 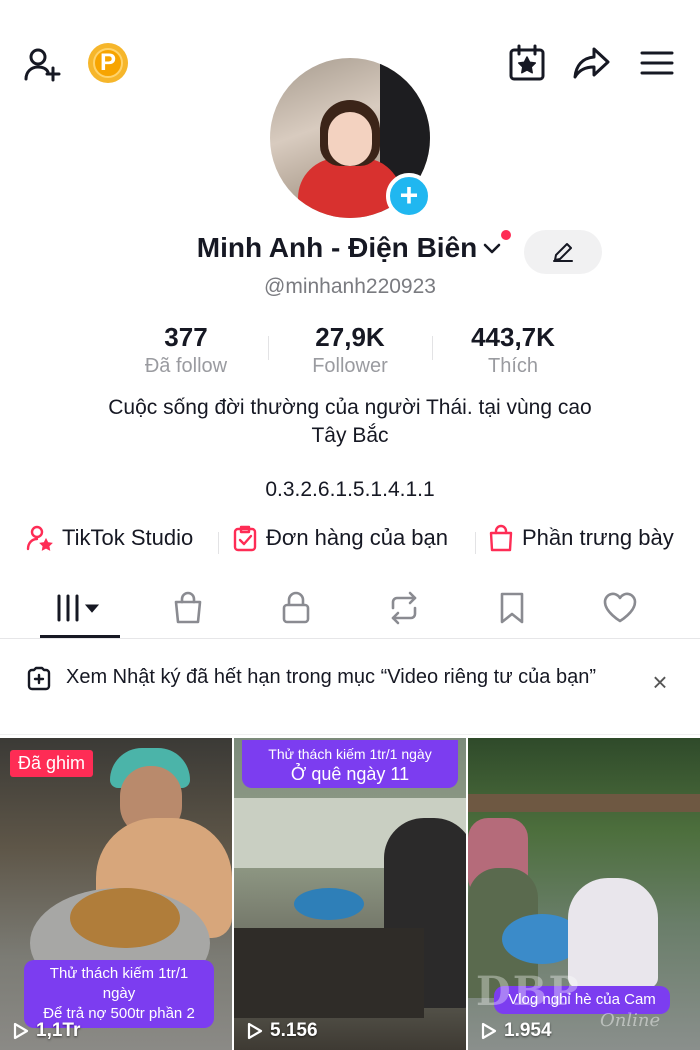 I want to click on view-count: 1,1Tr, so click(x=45, y=1031).